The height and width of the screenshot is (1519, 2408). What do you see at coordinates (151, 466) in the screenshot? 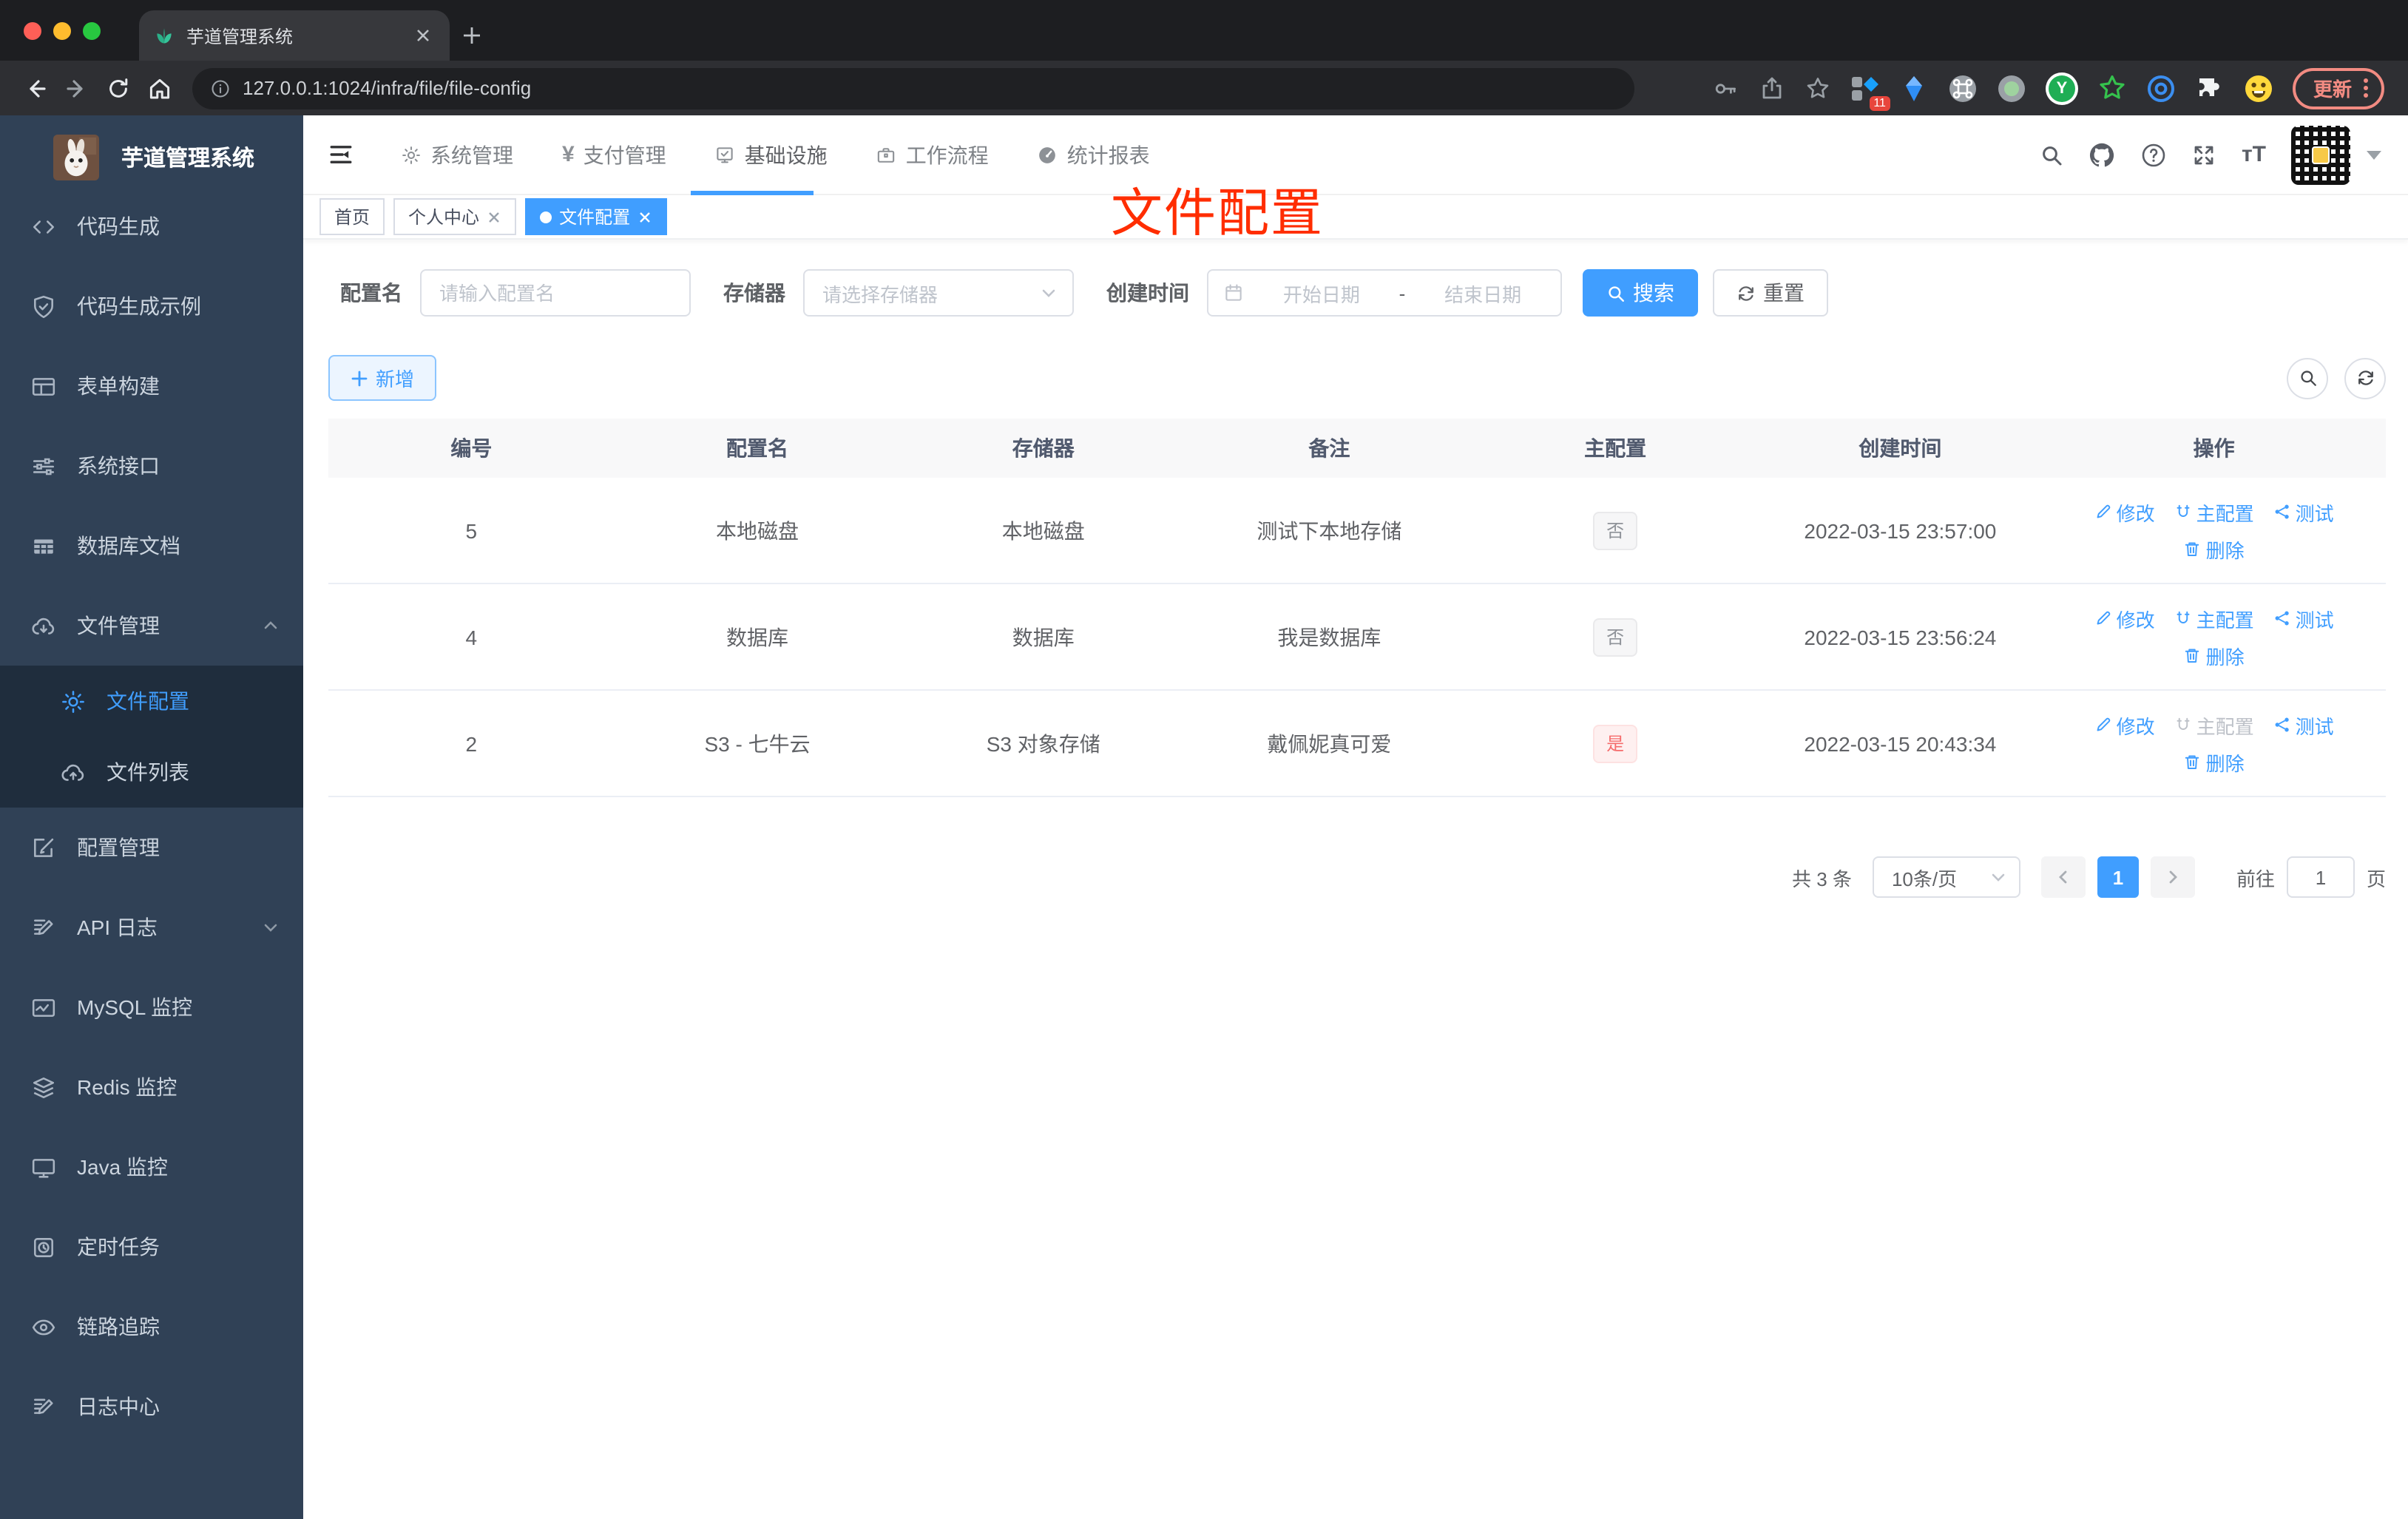
I see `sidebar-item-system-api: 系统接口` at bounding box center [151, 466].